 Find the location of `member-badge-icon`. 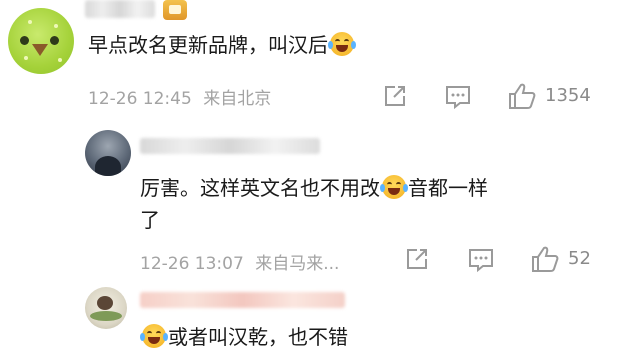

member-badge-icon is located at coordinates (175, 10).